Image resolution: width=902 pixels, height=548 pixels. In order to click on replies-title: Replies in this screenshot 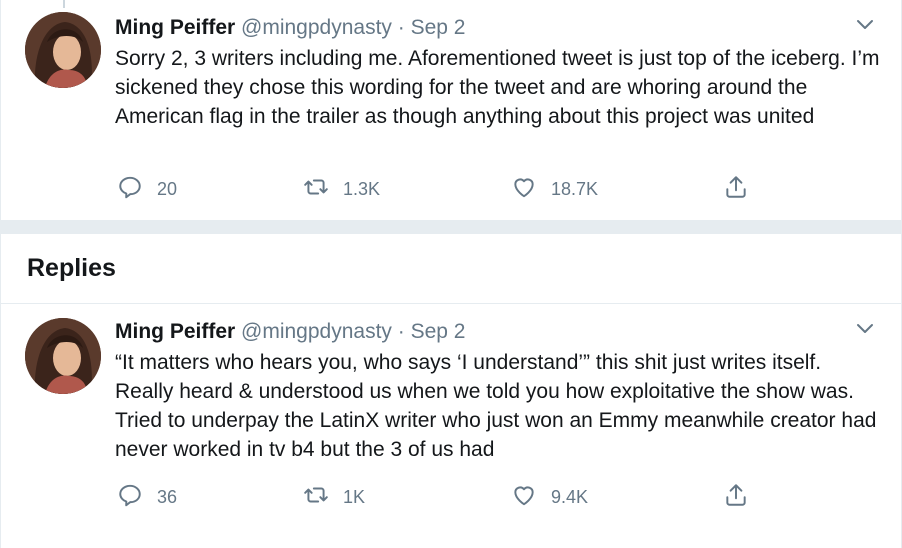, I will do `click(71, 268)`.